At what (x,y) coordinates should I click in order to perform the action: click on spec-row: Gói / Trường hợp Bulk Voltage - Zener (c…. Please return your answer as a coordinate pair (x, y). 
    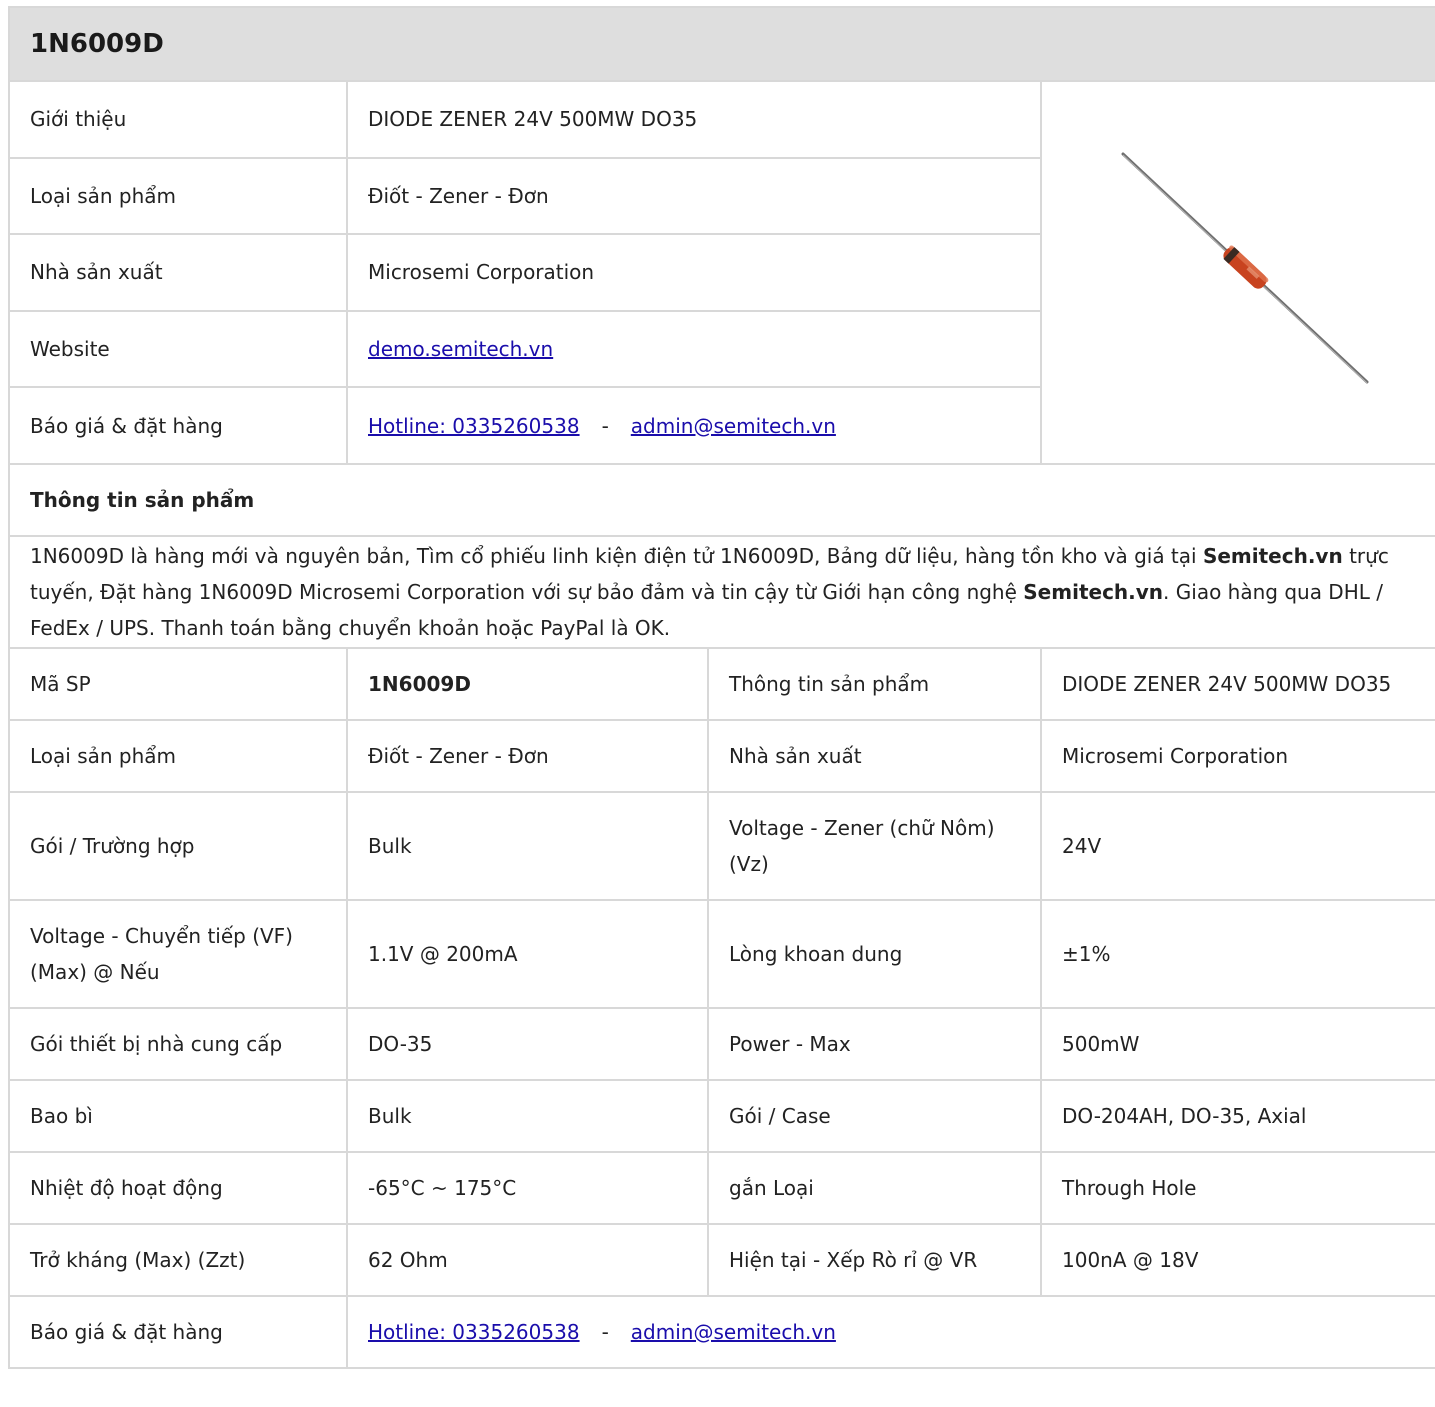
    Looking at the image, I should click on (721, 846).